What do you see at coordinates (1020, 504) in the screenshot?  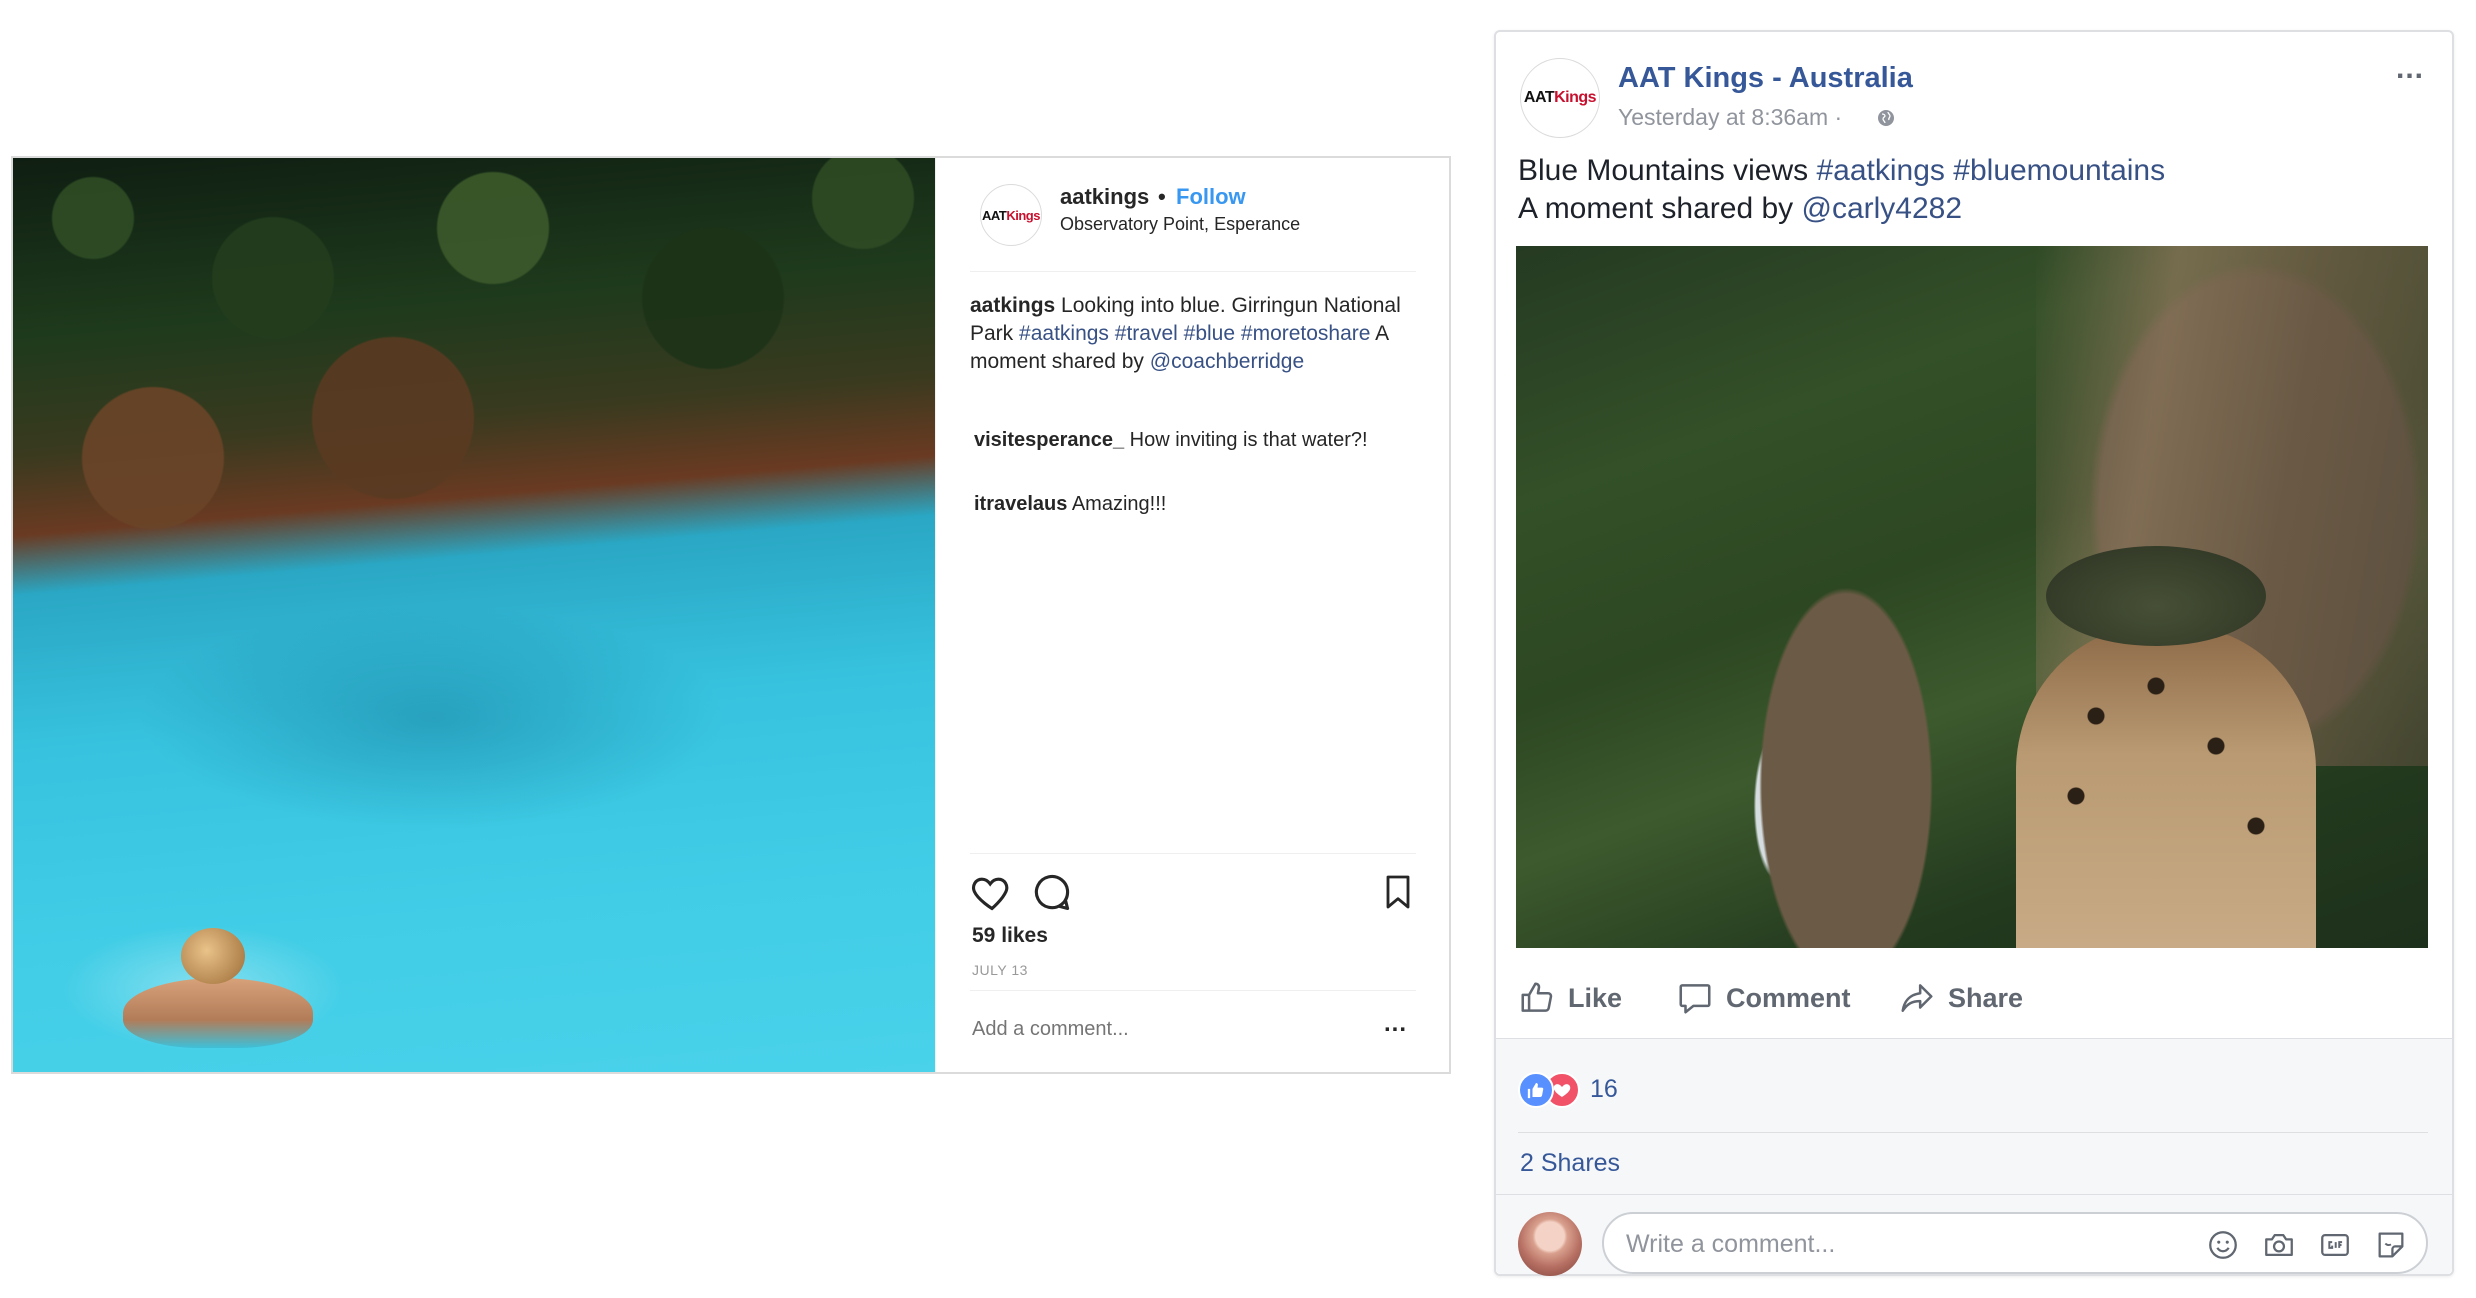 I see `comment-username: itravelaus` at bounding box center [1020, 504].